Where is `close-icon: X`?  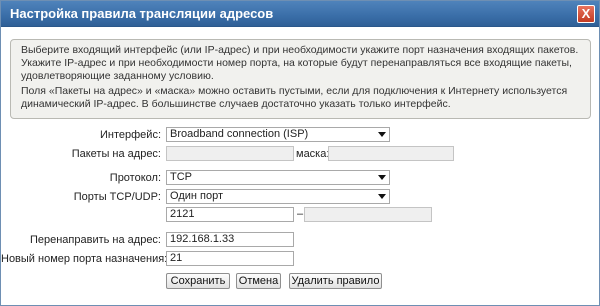
close-icon: X is located at coordinates (586, 13).